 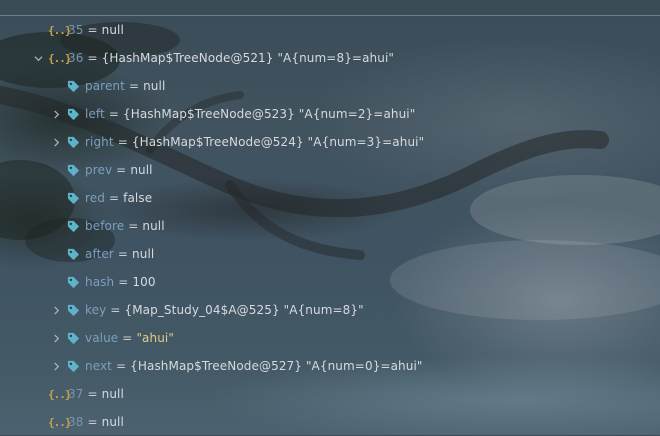 I want to click on tree-row-index-35: {..} 35 = null, so click(x=330, y=30).